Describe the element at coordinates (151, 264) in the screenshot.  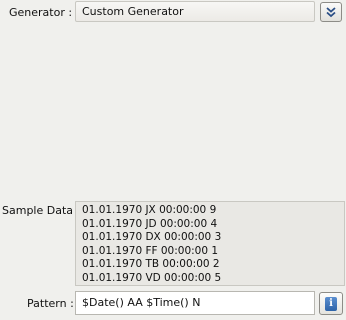
I see `sample-data-line: 01.01.1970 TB 00:00:00 2` at that location.